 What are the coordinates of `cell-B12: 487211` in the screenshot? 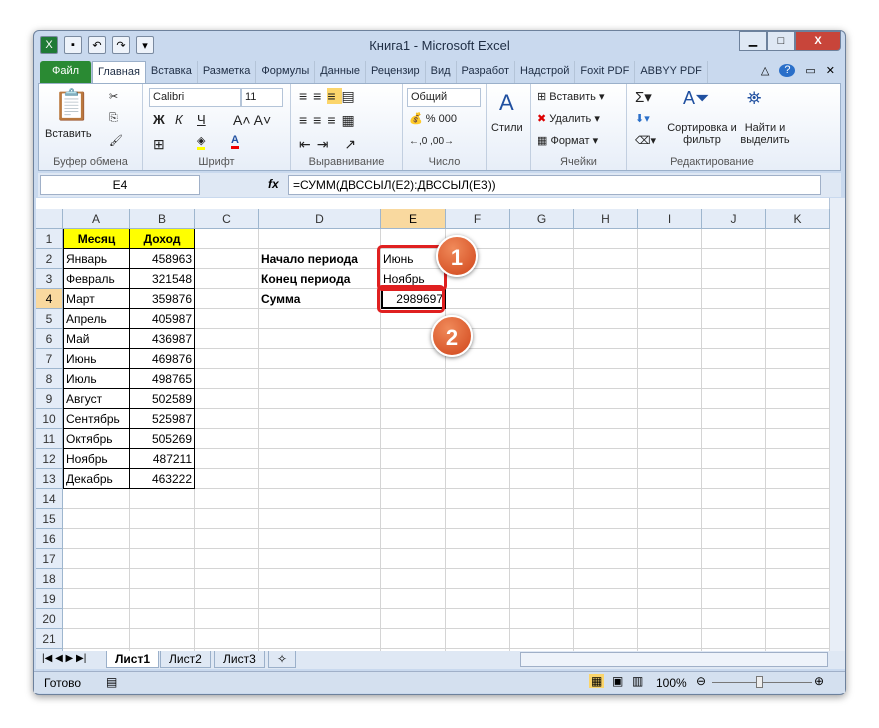 It's located at (162, 459).